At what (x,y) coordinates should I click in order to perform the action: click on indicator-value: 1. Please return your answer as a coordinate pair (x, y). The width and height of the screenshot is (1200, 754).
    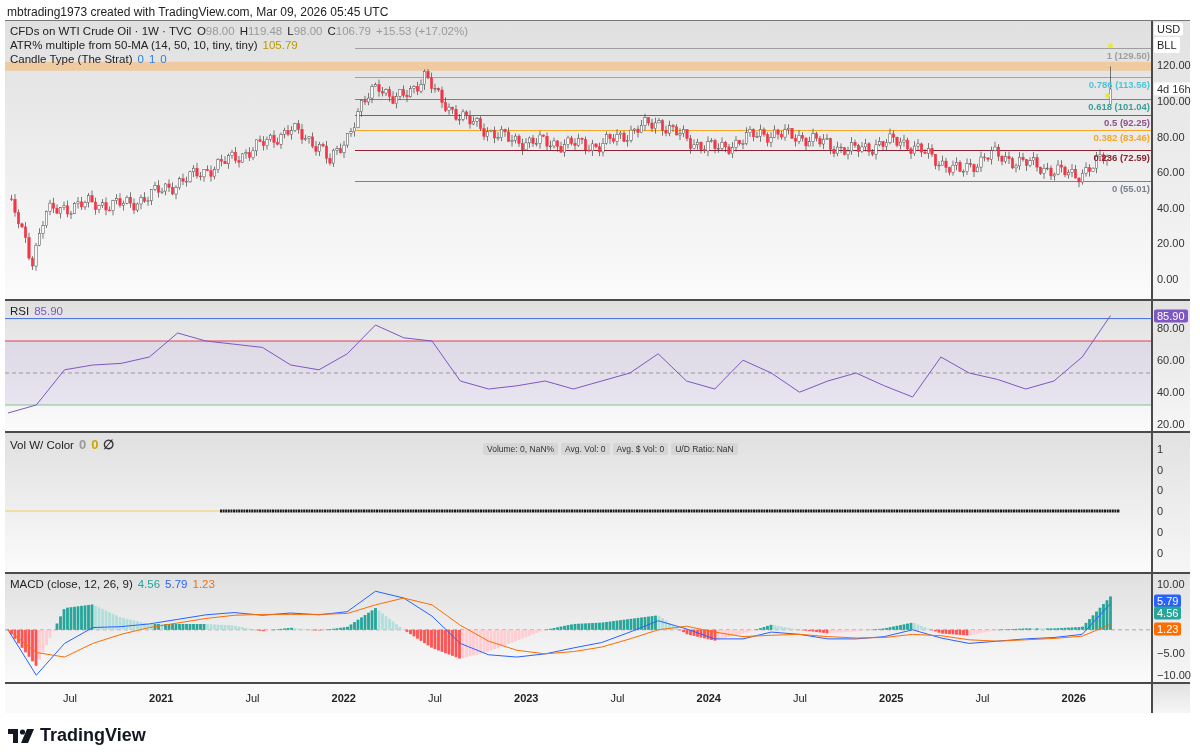
    Looking at the image, I should click on (152, 59).